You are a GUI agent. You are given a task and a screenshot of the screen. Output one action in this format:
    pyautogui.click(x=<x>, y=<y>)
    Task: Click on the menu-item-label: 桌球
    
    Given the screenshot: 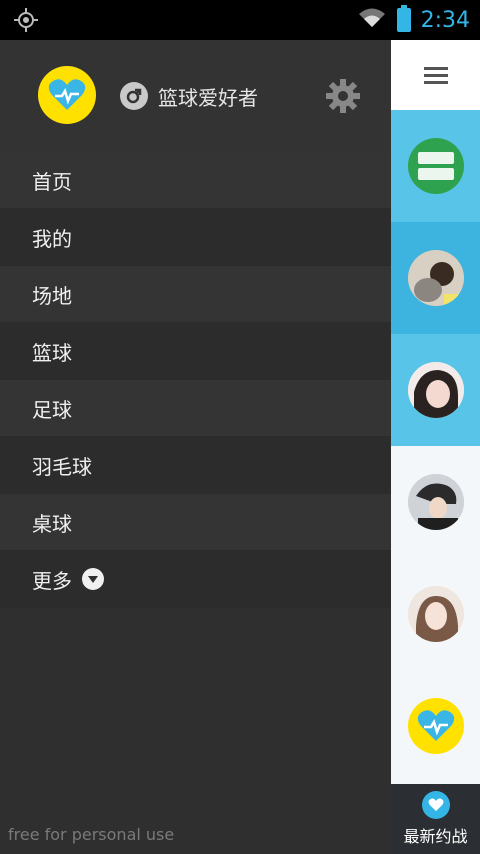 What is the action you would take?
    pyautogui.click(x=52, y=523)
    